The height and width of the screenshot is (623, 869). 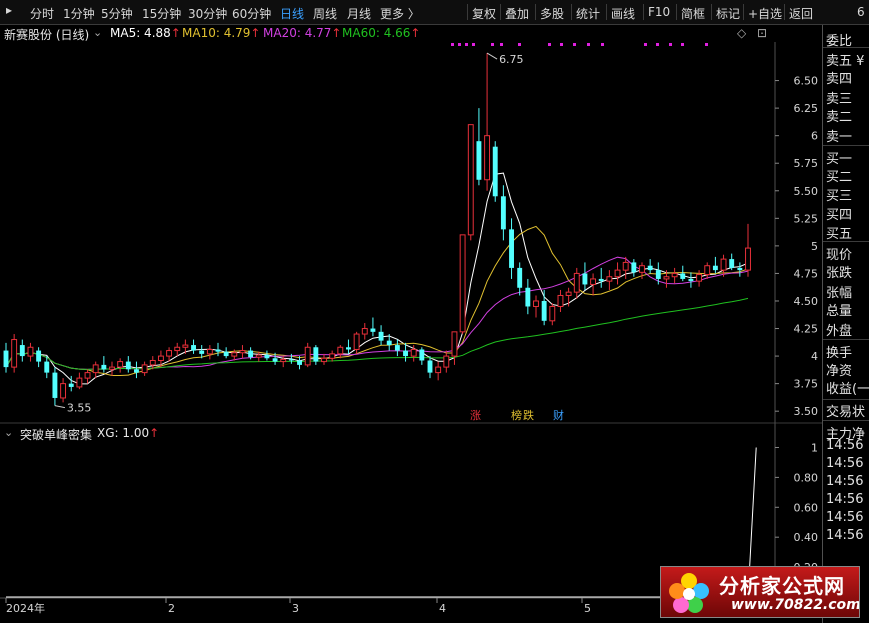 What do you see at coordinates (814, 447) in the screenshot?
I see `sub-y-tick-label: 1` at bounding box center [814, 447].